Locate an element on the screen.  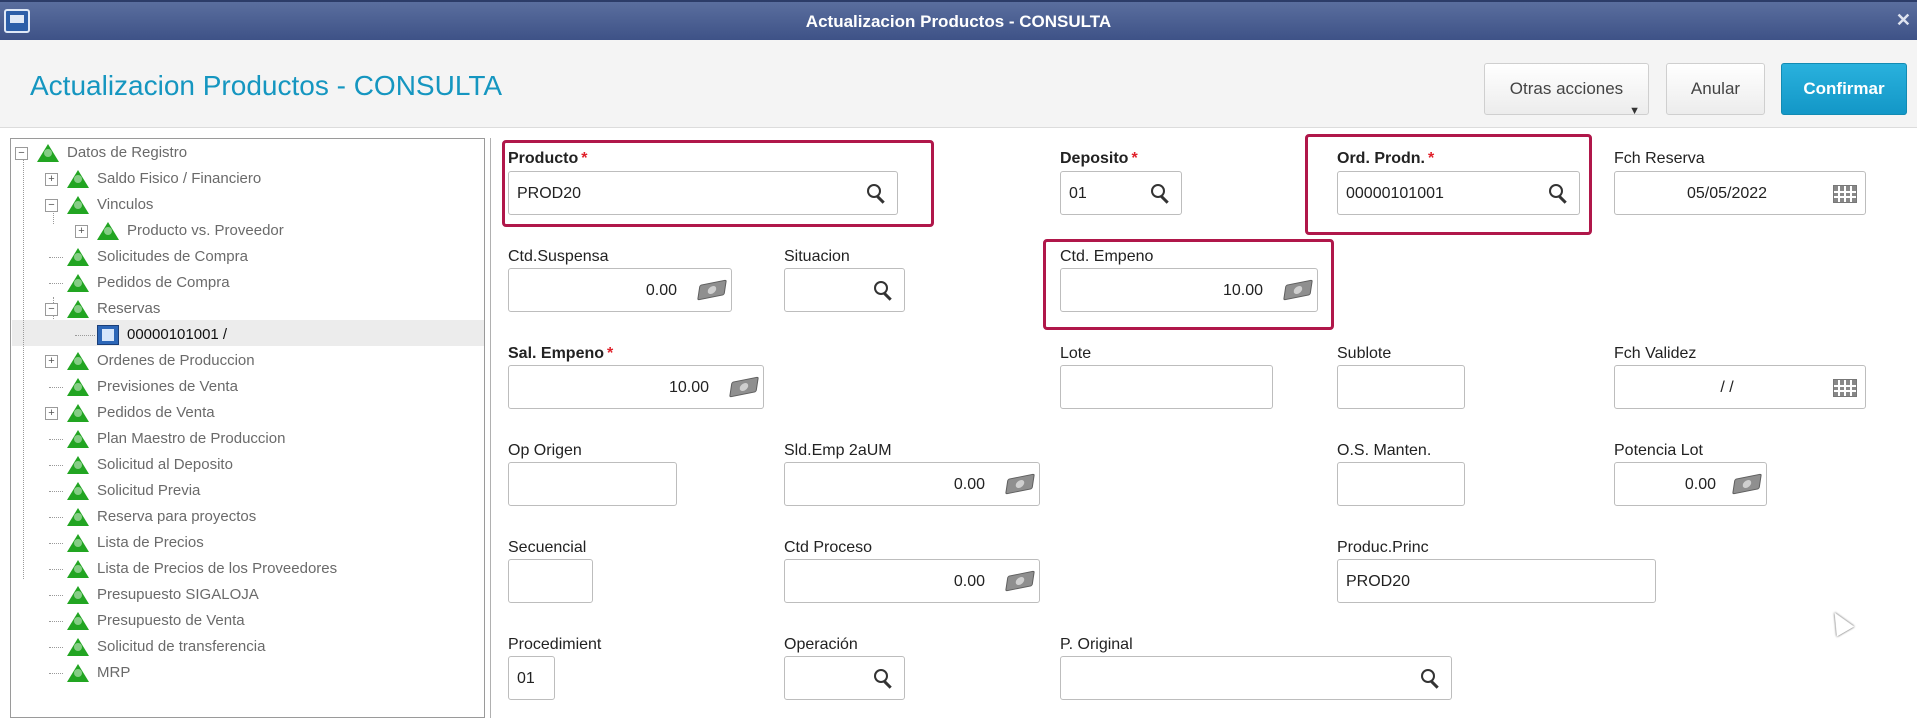
produc-princ-label: Produc.Princ is located at coordinates (1383, 547).